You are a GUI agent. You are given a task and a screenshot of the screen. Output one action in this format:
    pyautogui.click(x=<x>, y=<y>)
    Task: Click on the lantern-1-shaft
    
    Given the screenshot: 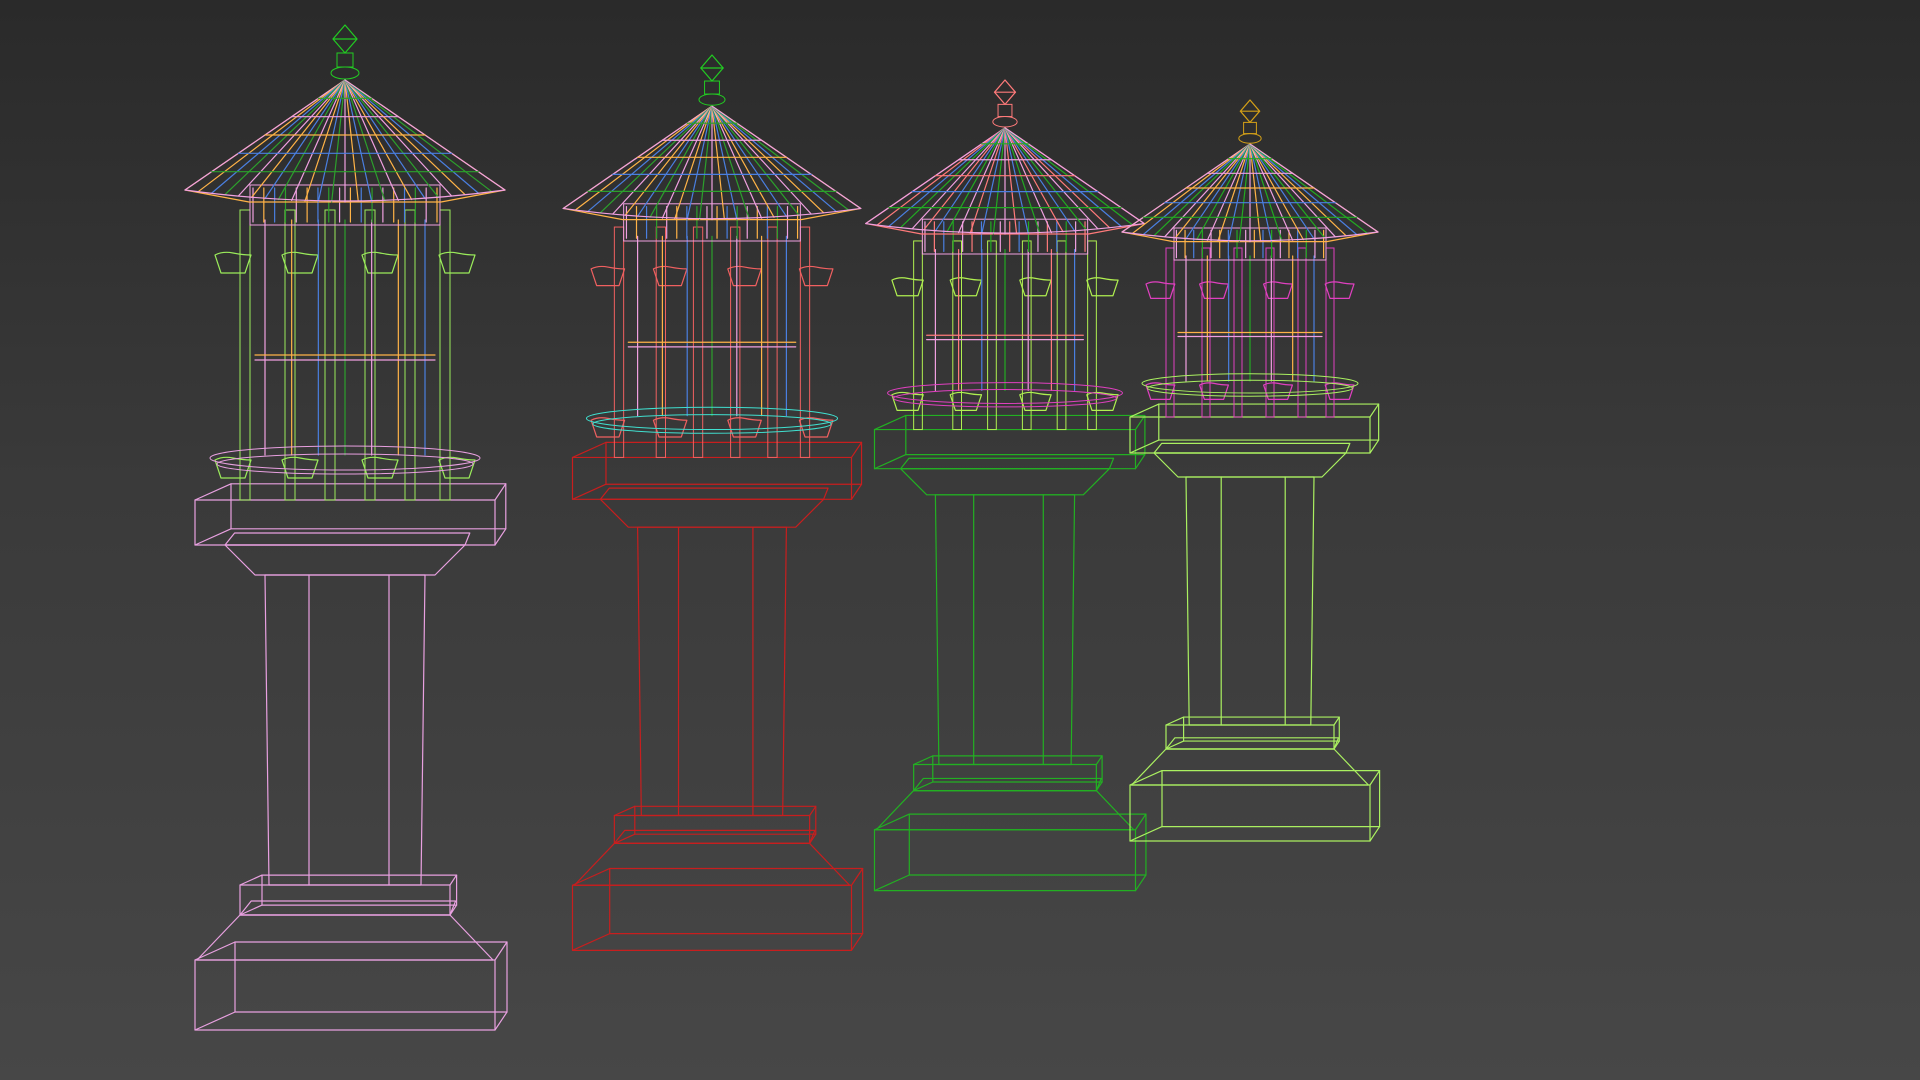 What is the action you would take?
    pyautogui.click(x=345, y=730)
    